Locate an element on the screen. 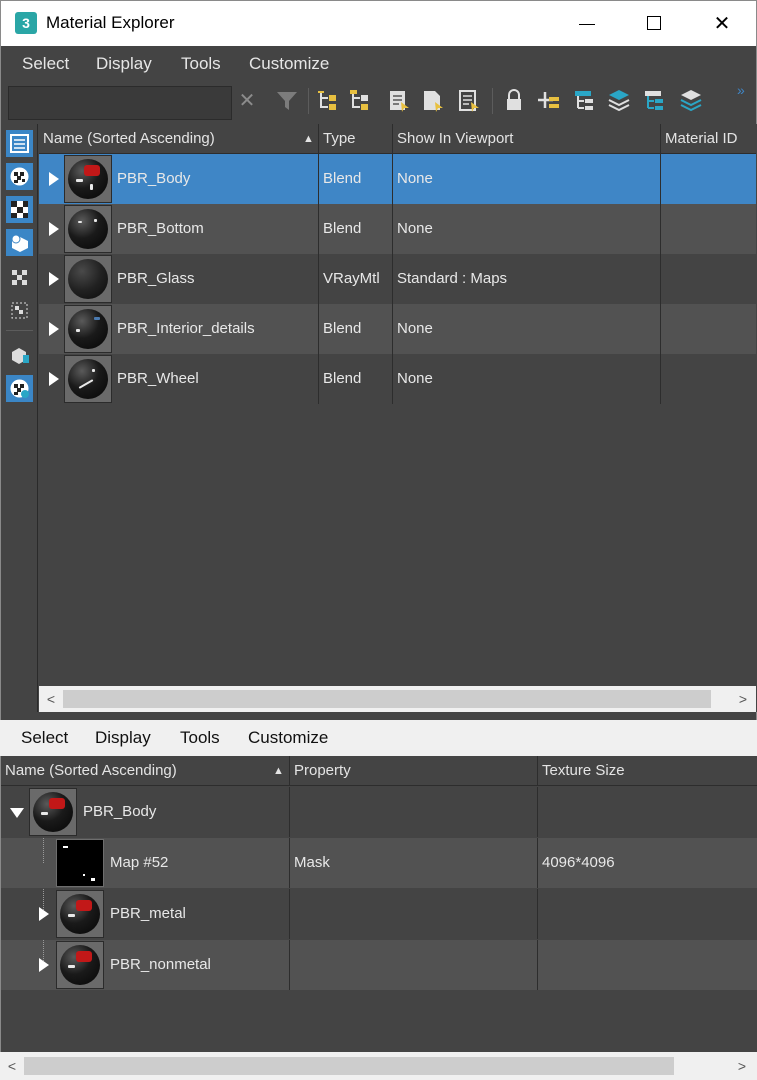 This screenshot has width=757, height=1080. list-view-button is located at coordinates (19, 143).